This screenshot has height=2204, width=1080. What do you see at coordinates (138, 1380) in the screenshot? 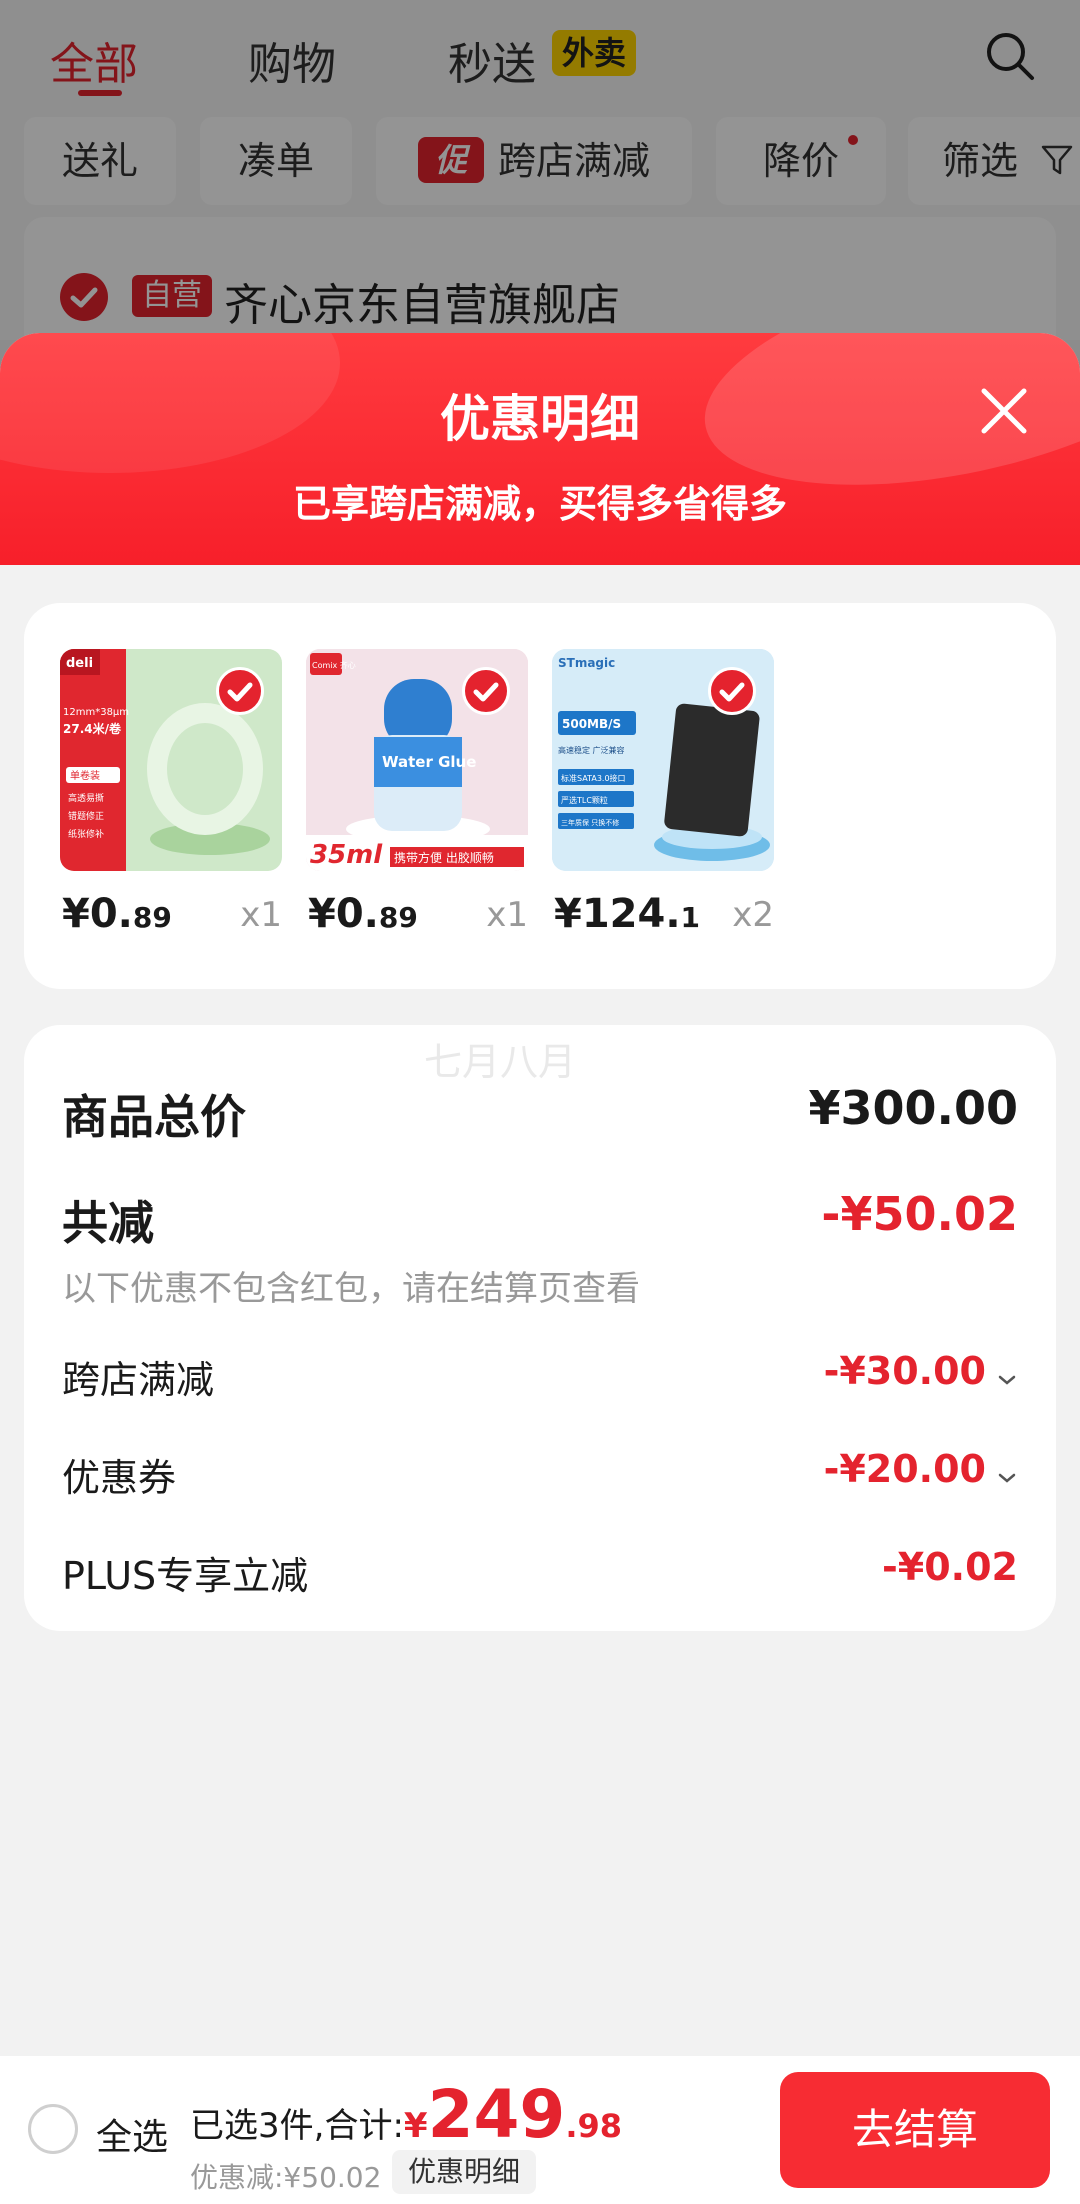
I see `discount-label: 跨店满减` at bounding box center [138, 1380].